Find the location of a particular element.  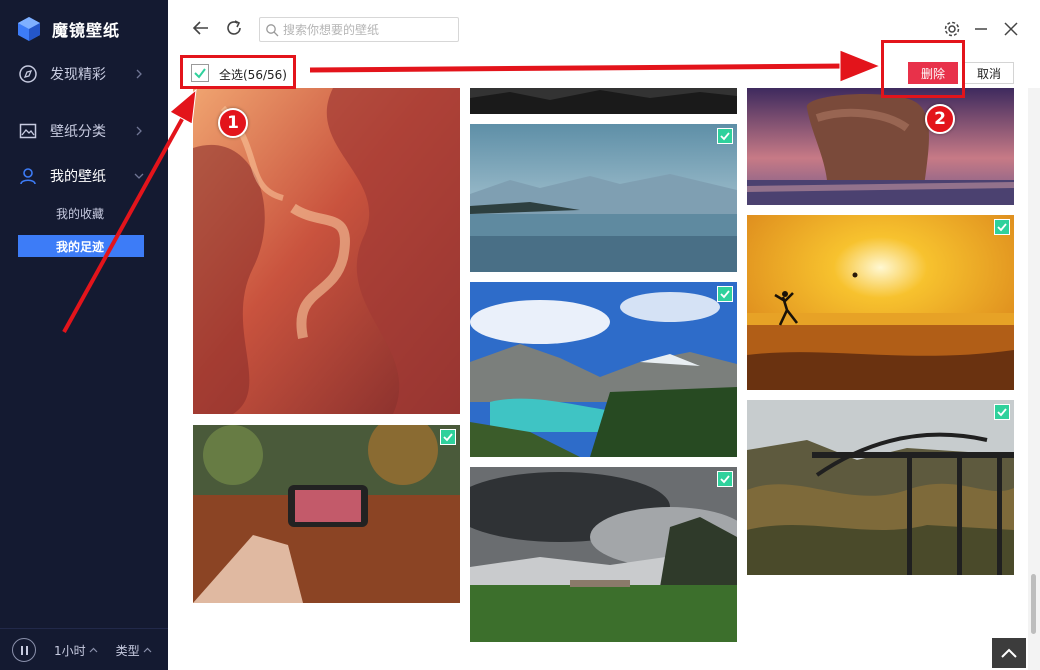

wallpaper-stormy-clouds-field is located at coordinates (603, 554).